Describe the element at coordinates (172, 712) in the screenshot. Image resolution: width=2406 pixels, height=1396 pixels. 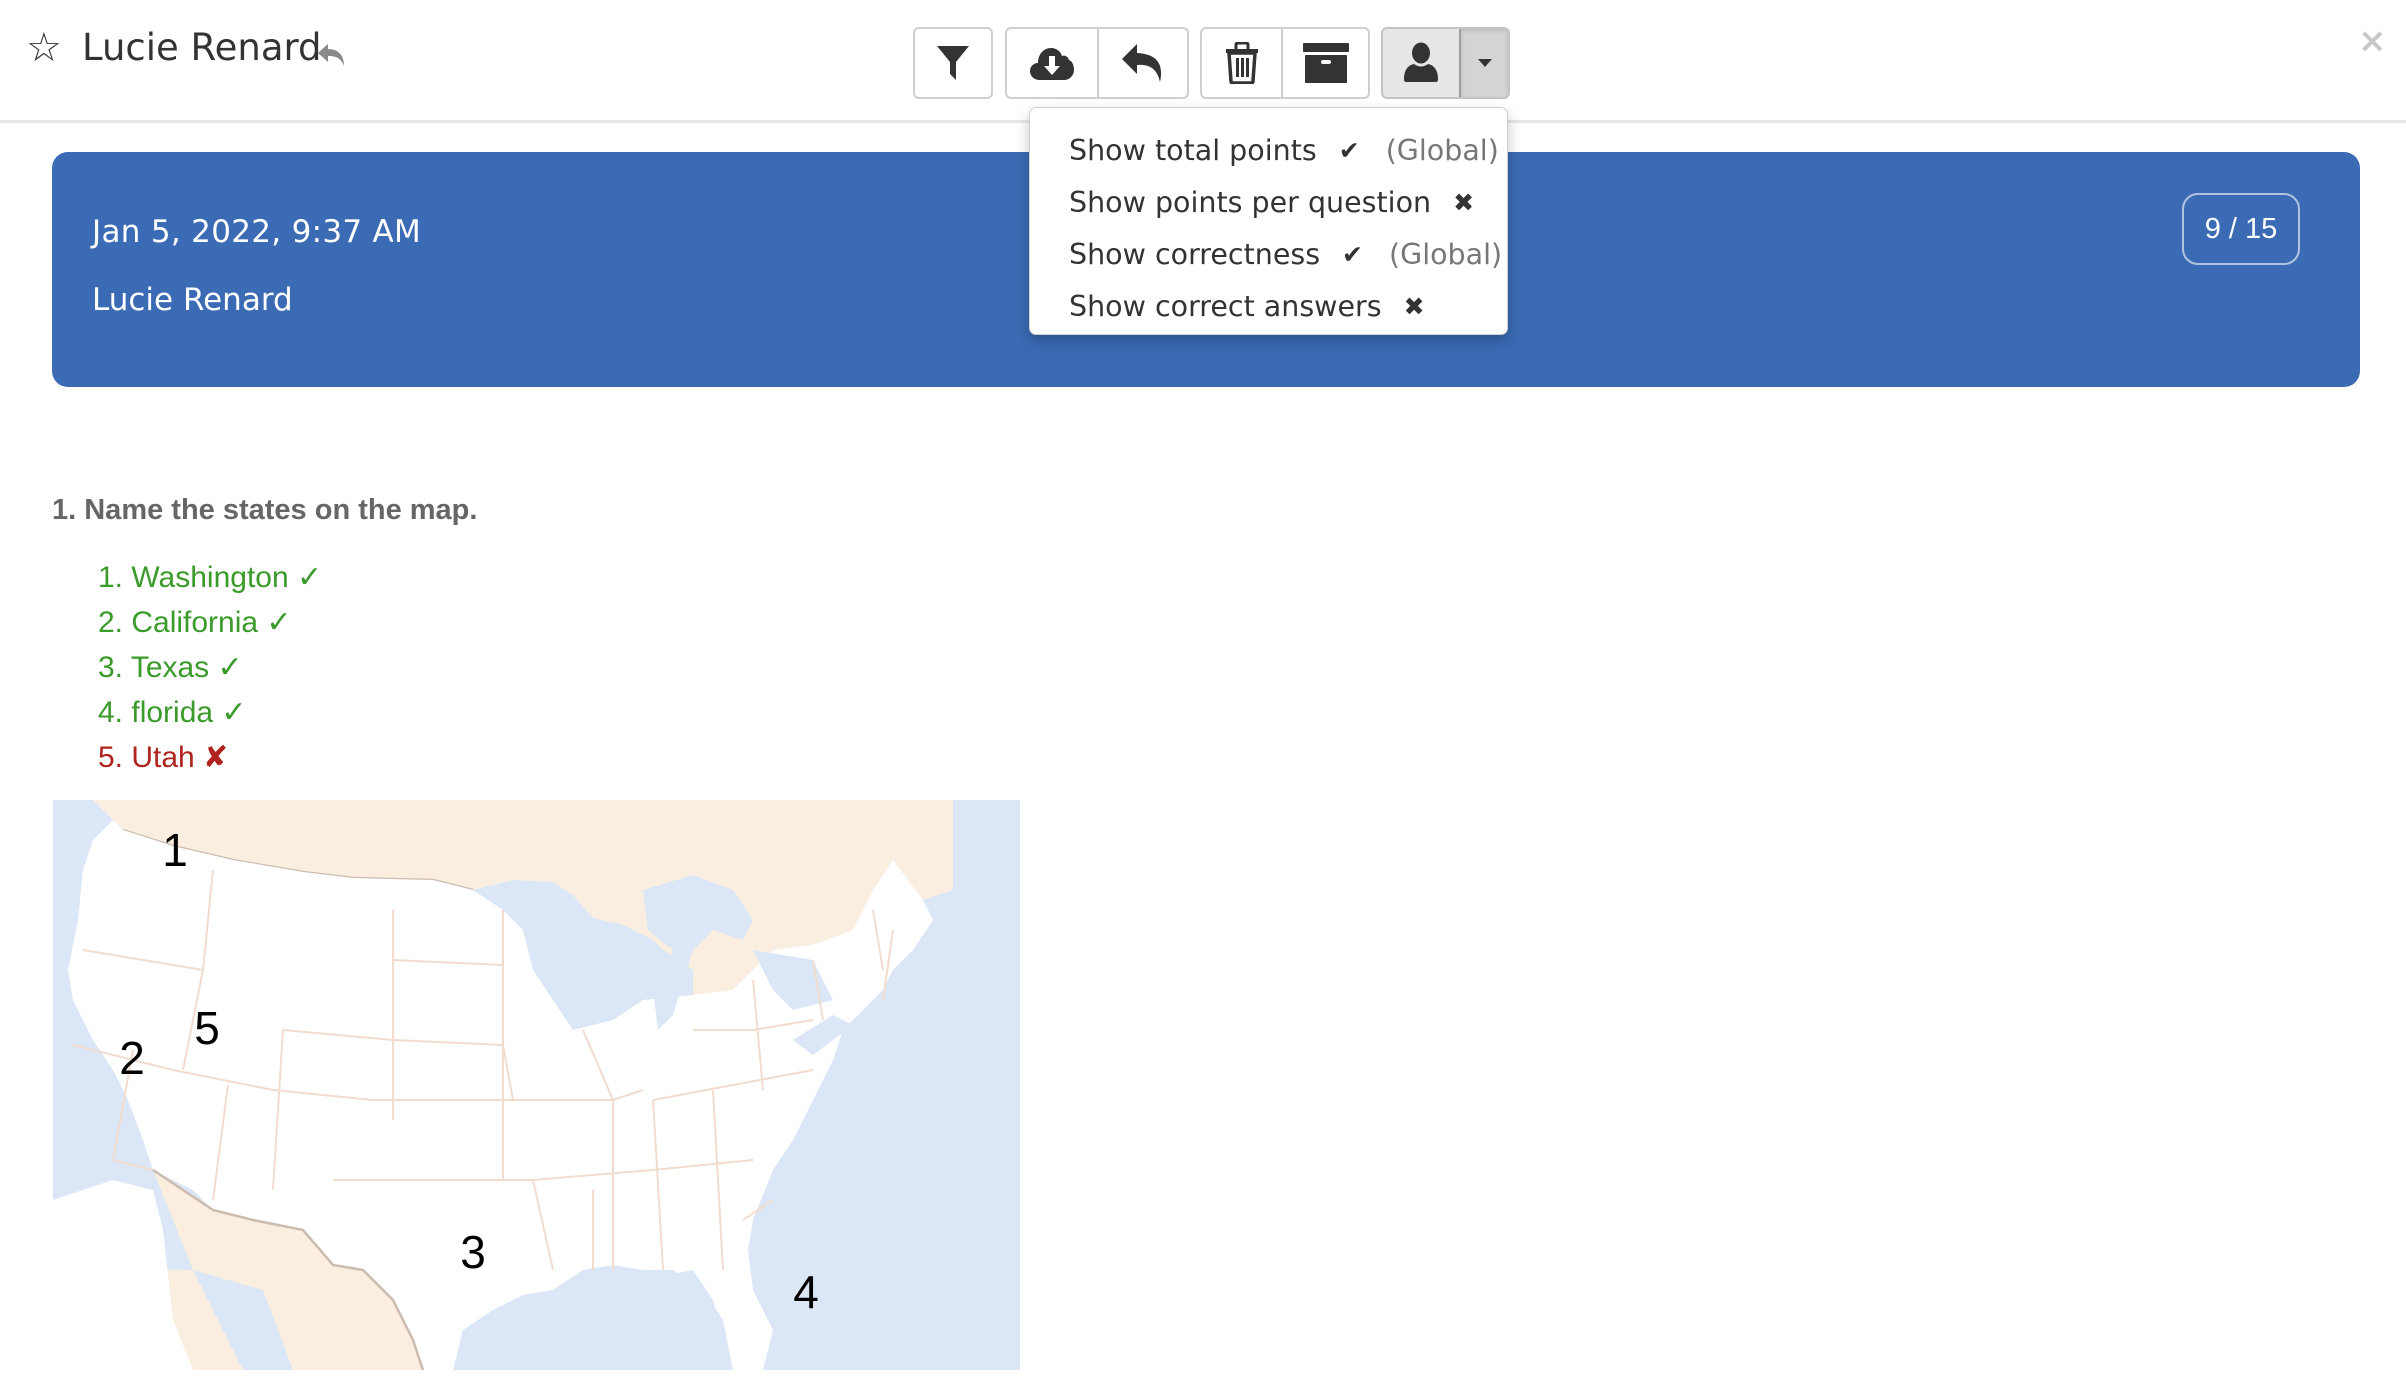
I see `answer-item-correct: 4. florida ✓` at that location.